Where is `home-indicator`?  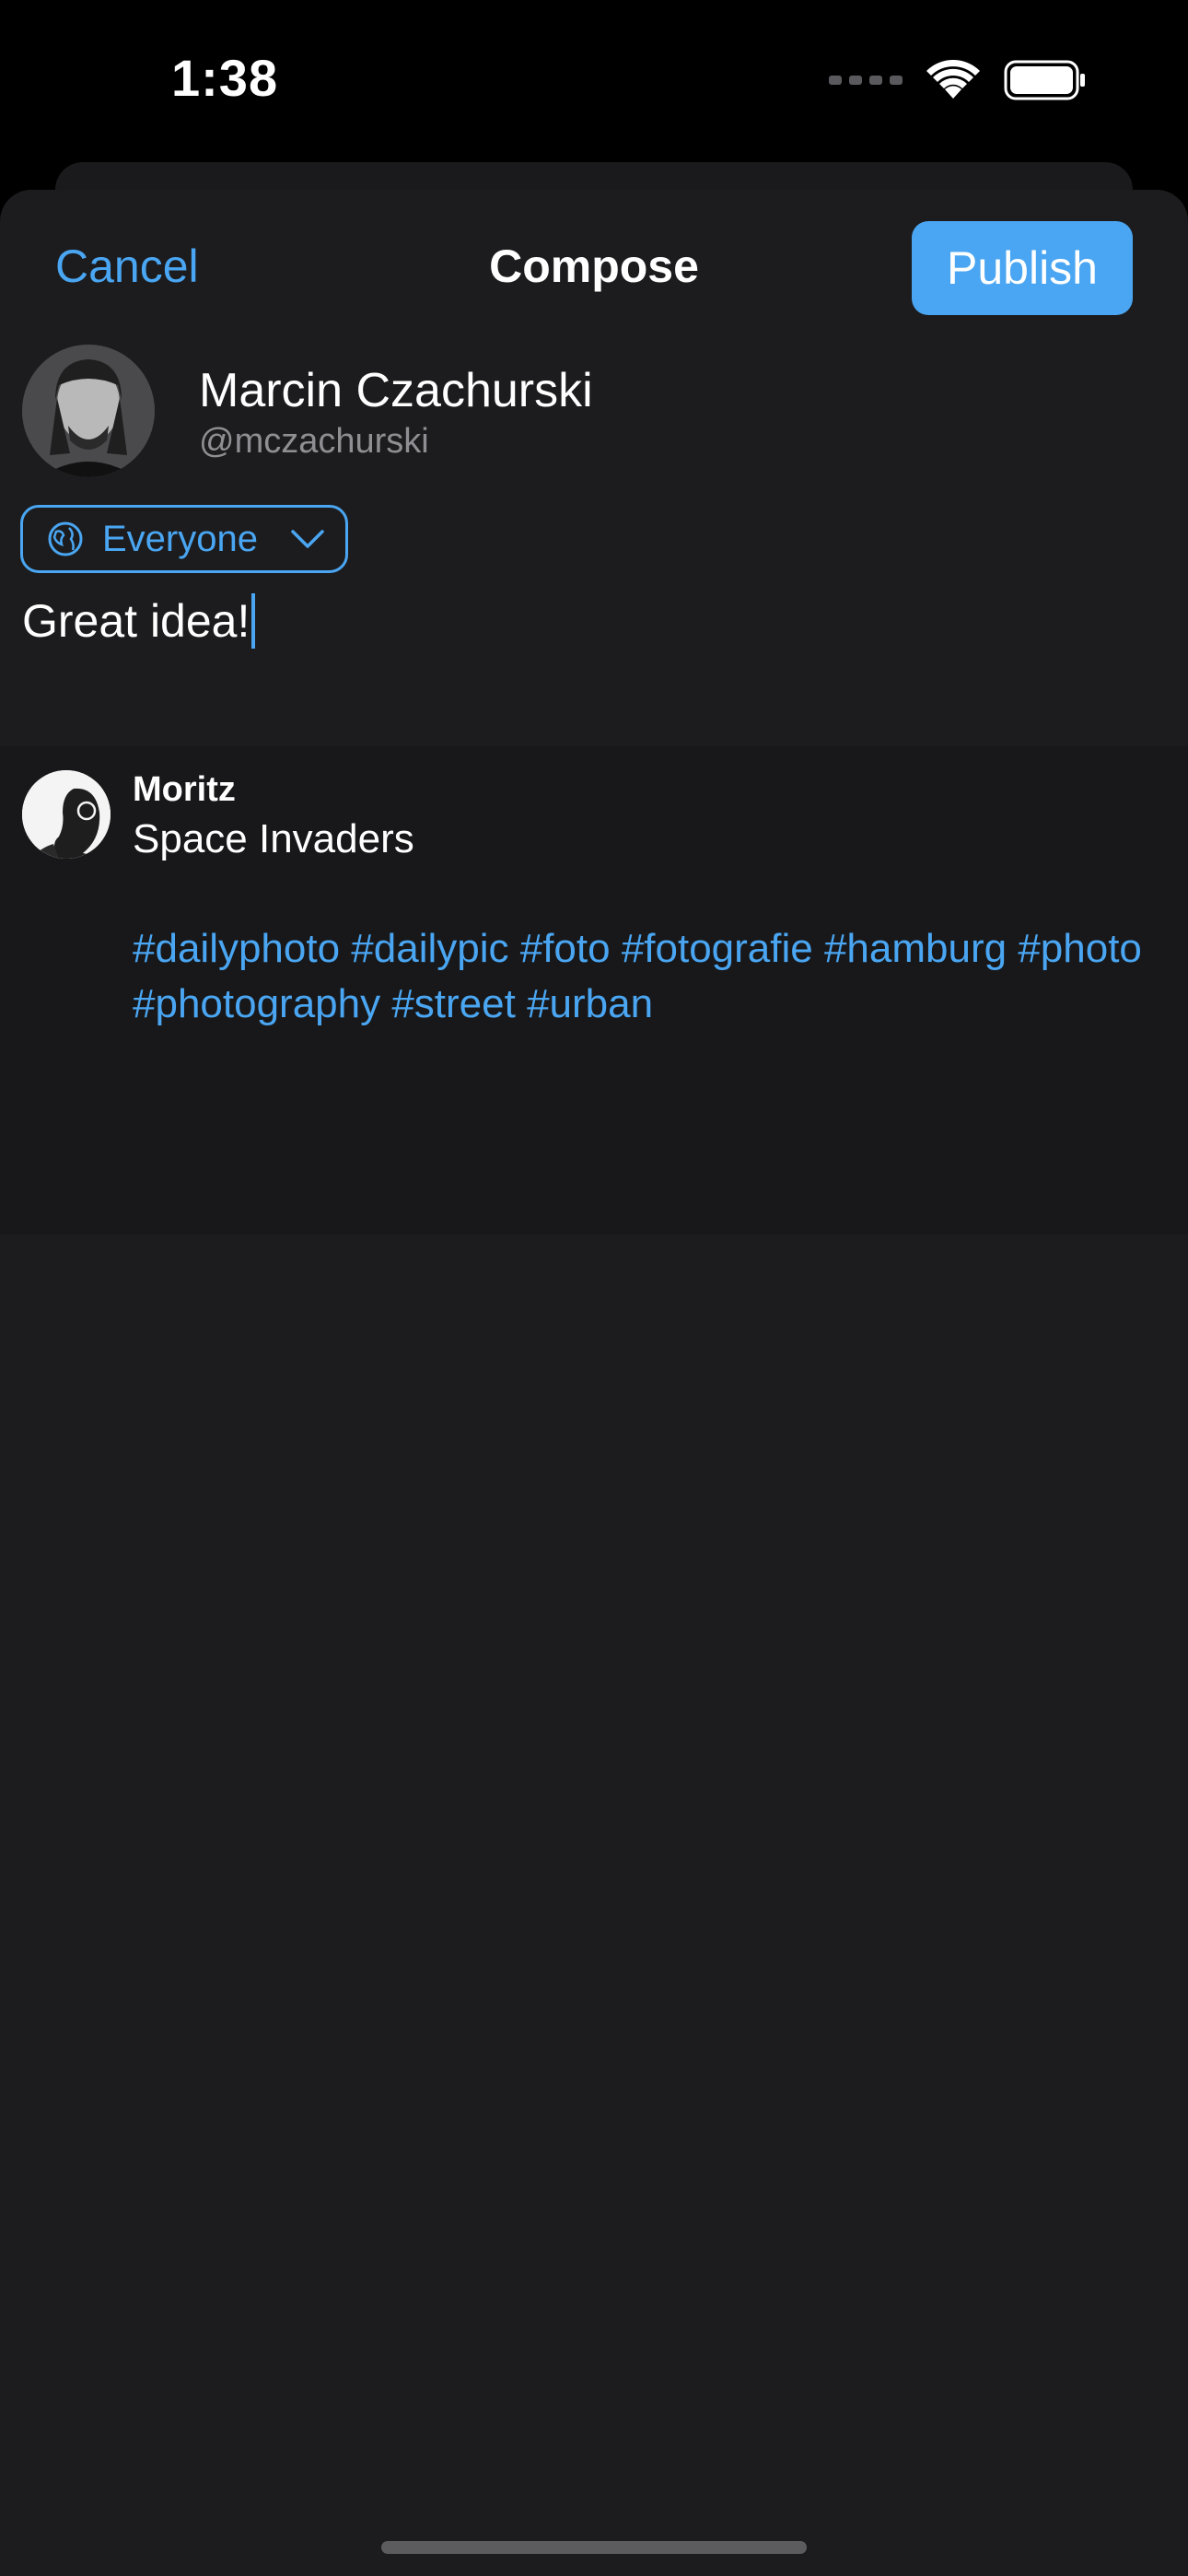
home-indicator is located at coordinates (594, 2547).